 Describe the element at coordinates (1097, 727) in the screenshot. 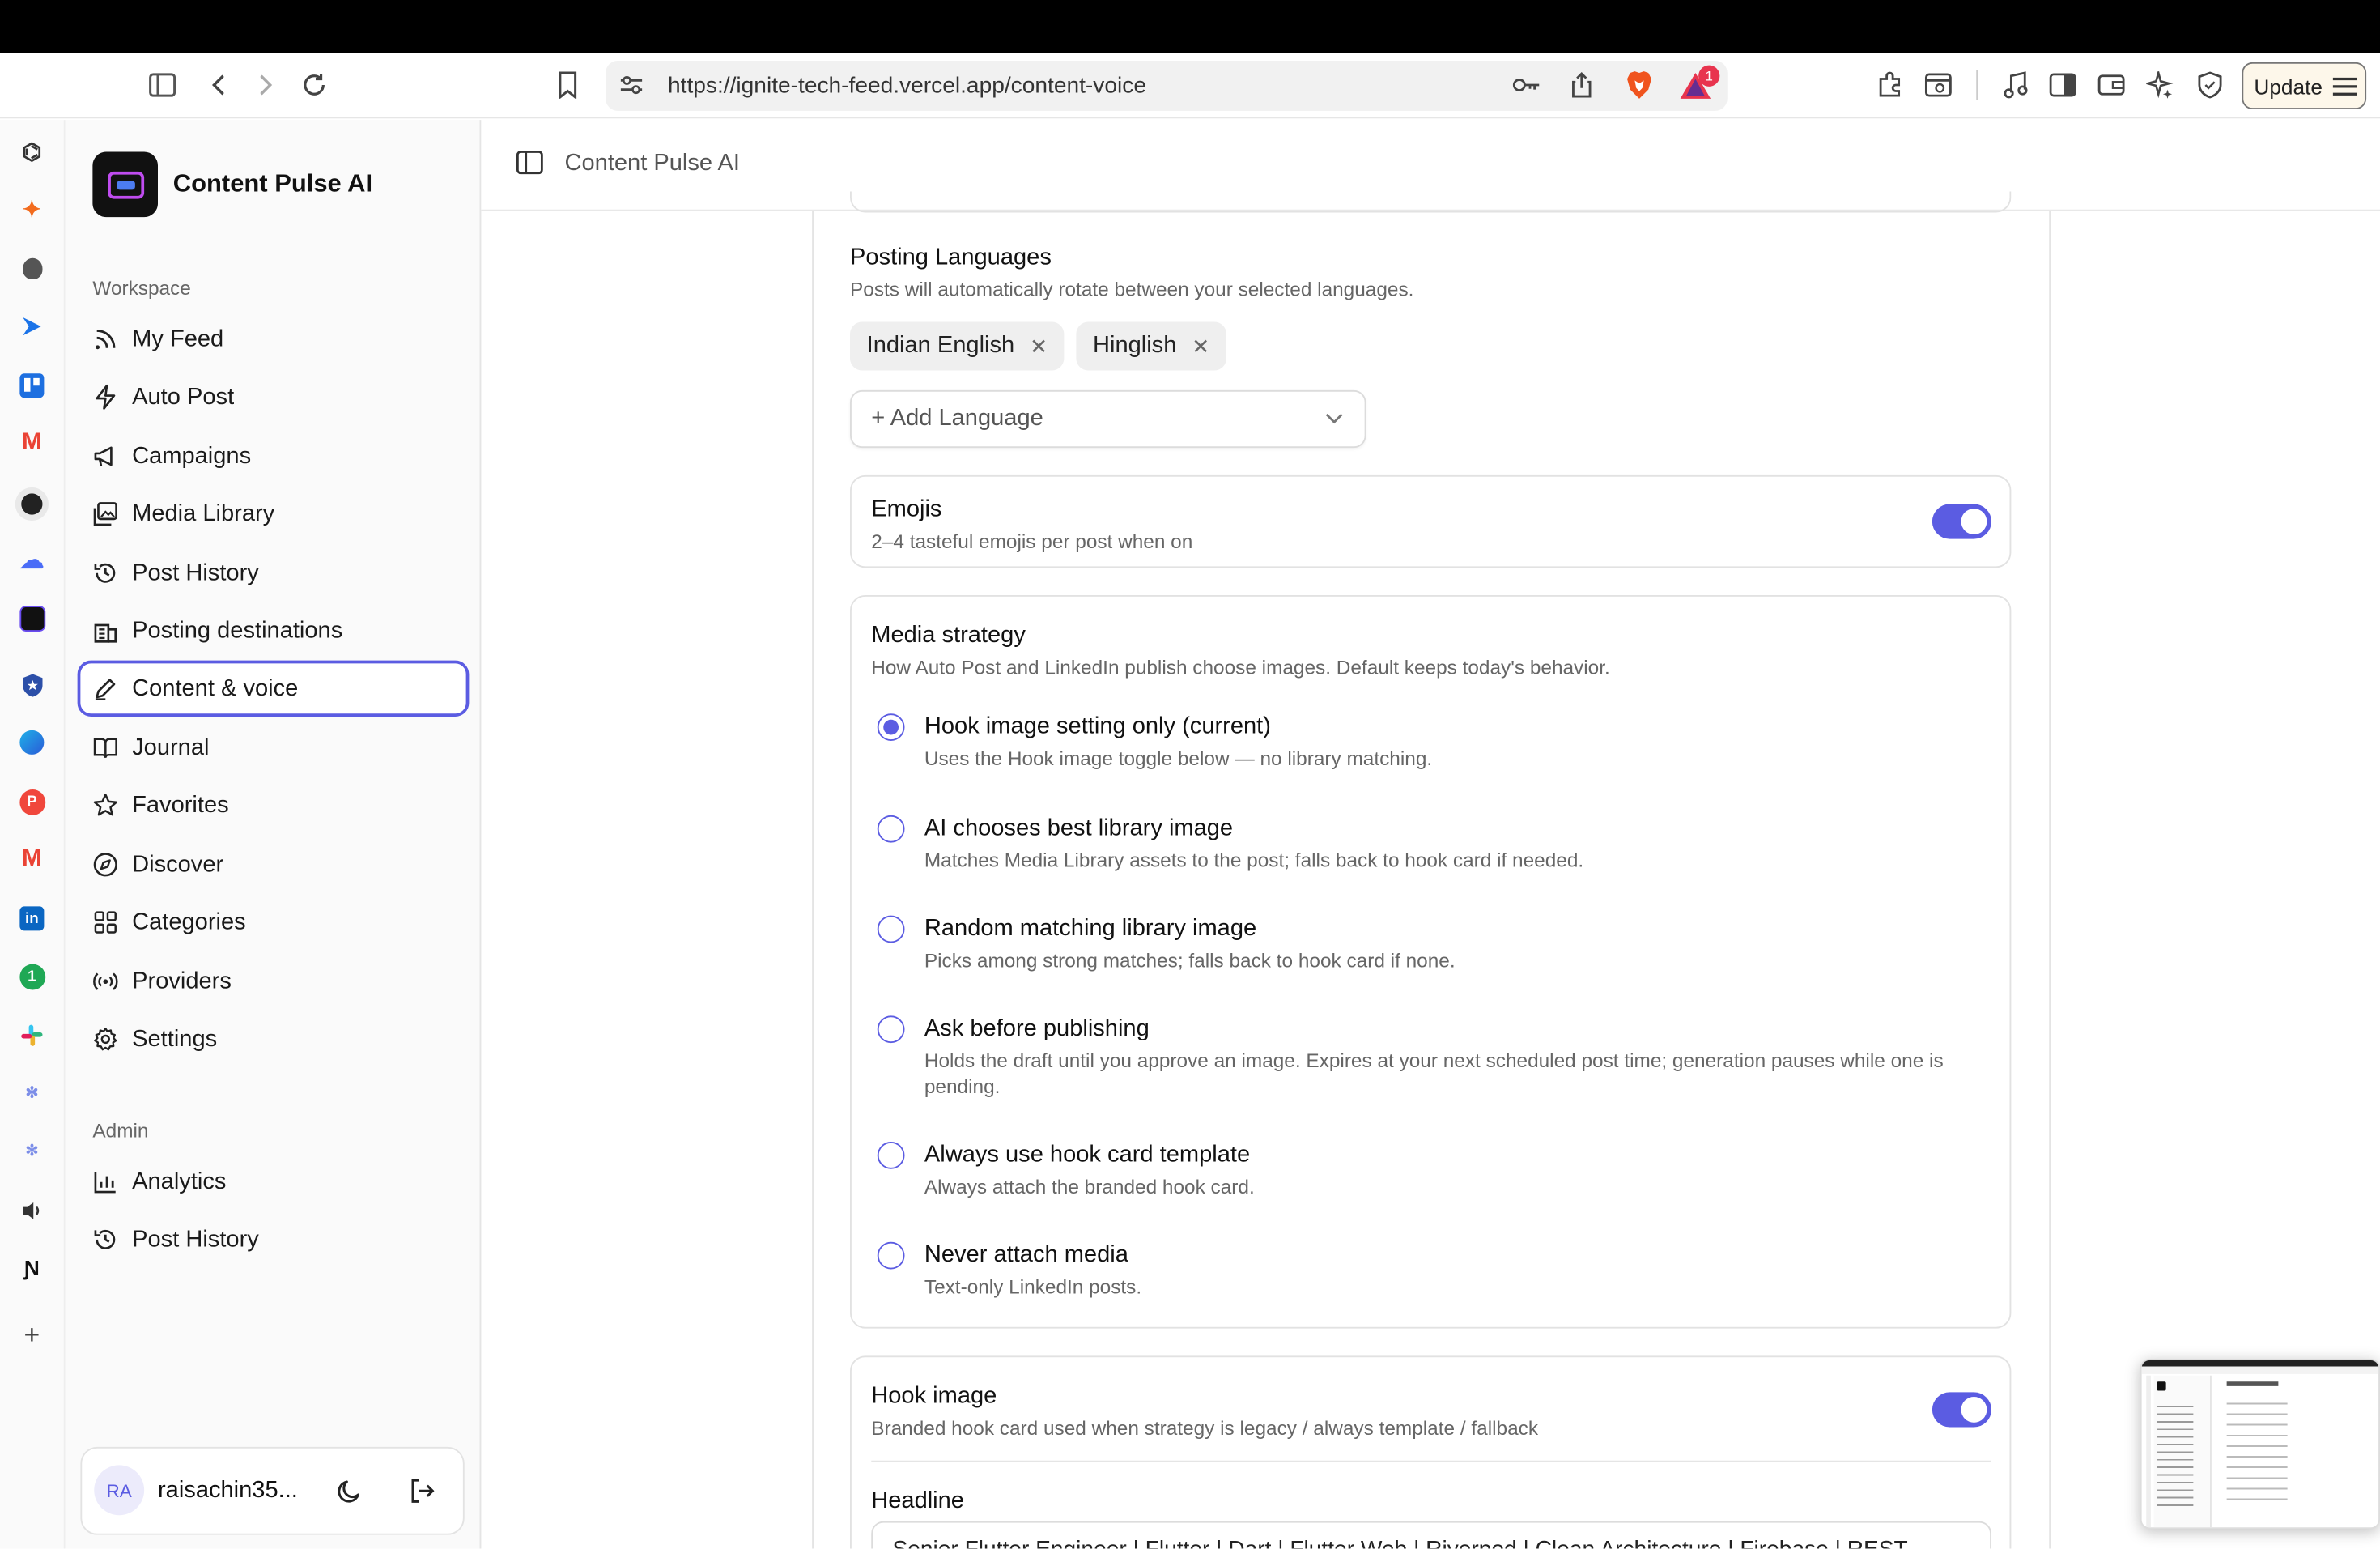

I see `strategy-option-label: Hook image setting only (current)` at that location.